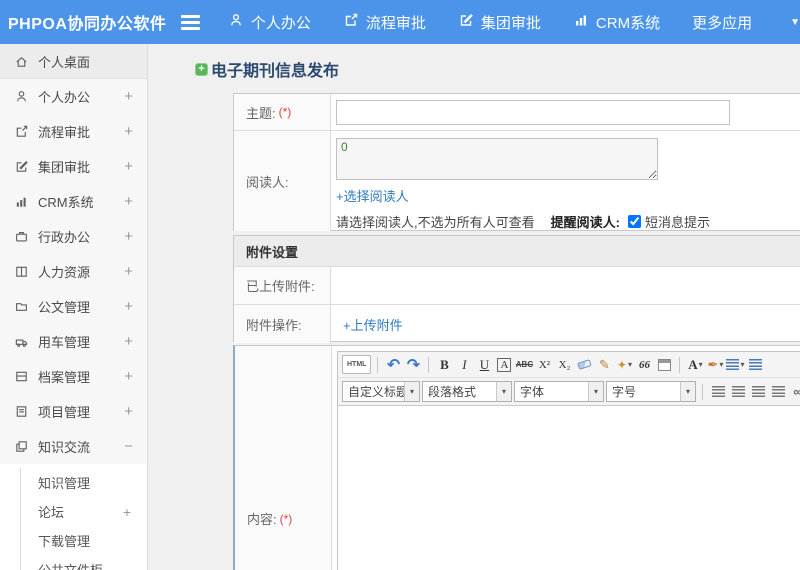 The width and height of the screenshot is (800, 570). I want to click on eraser-button, so click(584, 364).